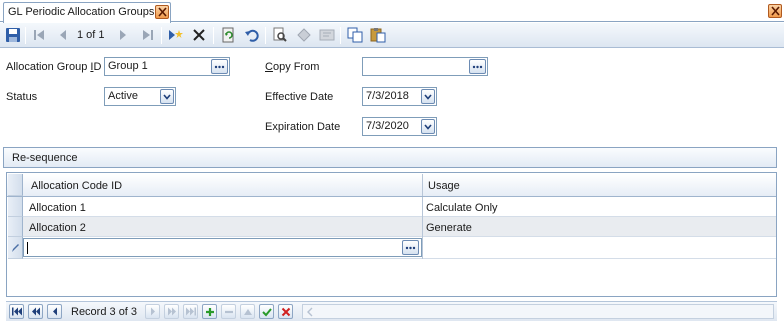  Describe the element at coordinates (292, 67) in the screenshot. I see `copy-from-label: Copy From` at that location.